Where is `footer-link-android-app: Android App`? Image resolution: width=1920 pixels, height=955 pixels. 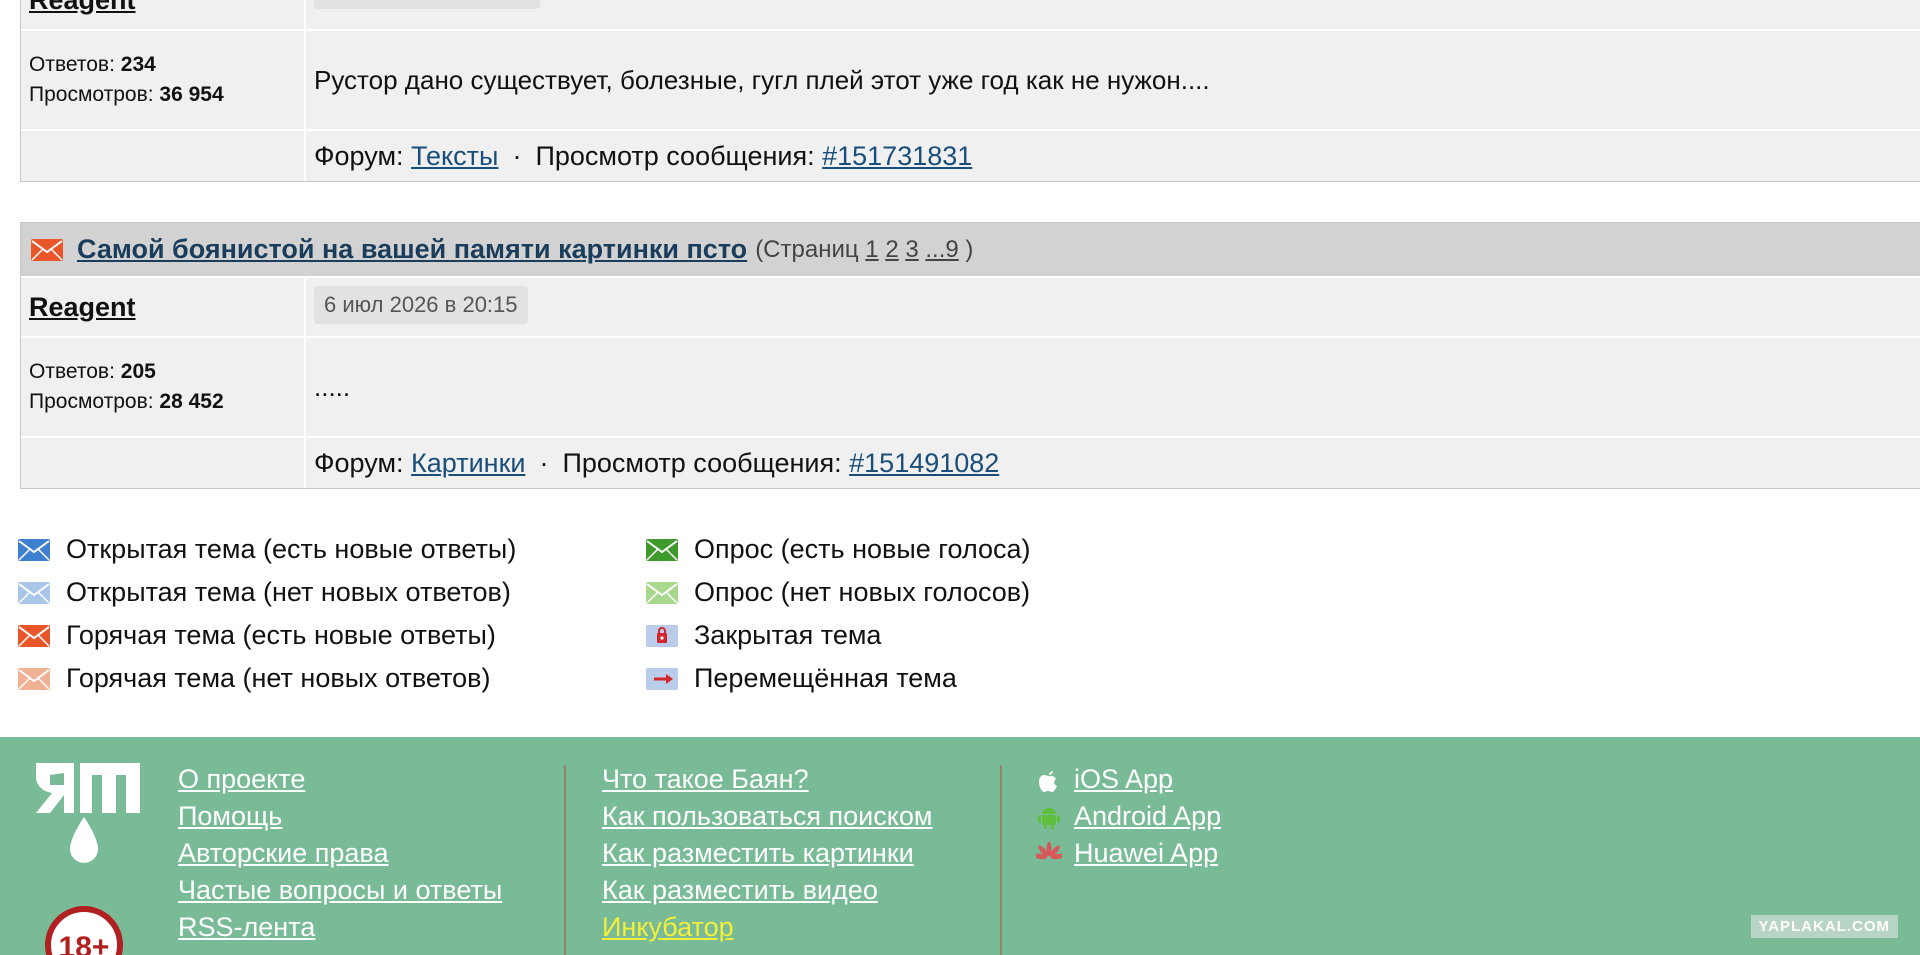 footer-link-android-app: Android App is located at coordinates (1147, 816).